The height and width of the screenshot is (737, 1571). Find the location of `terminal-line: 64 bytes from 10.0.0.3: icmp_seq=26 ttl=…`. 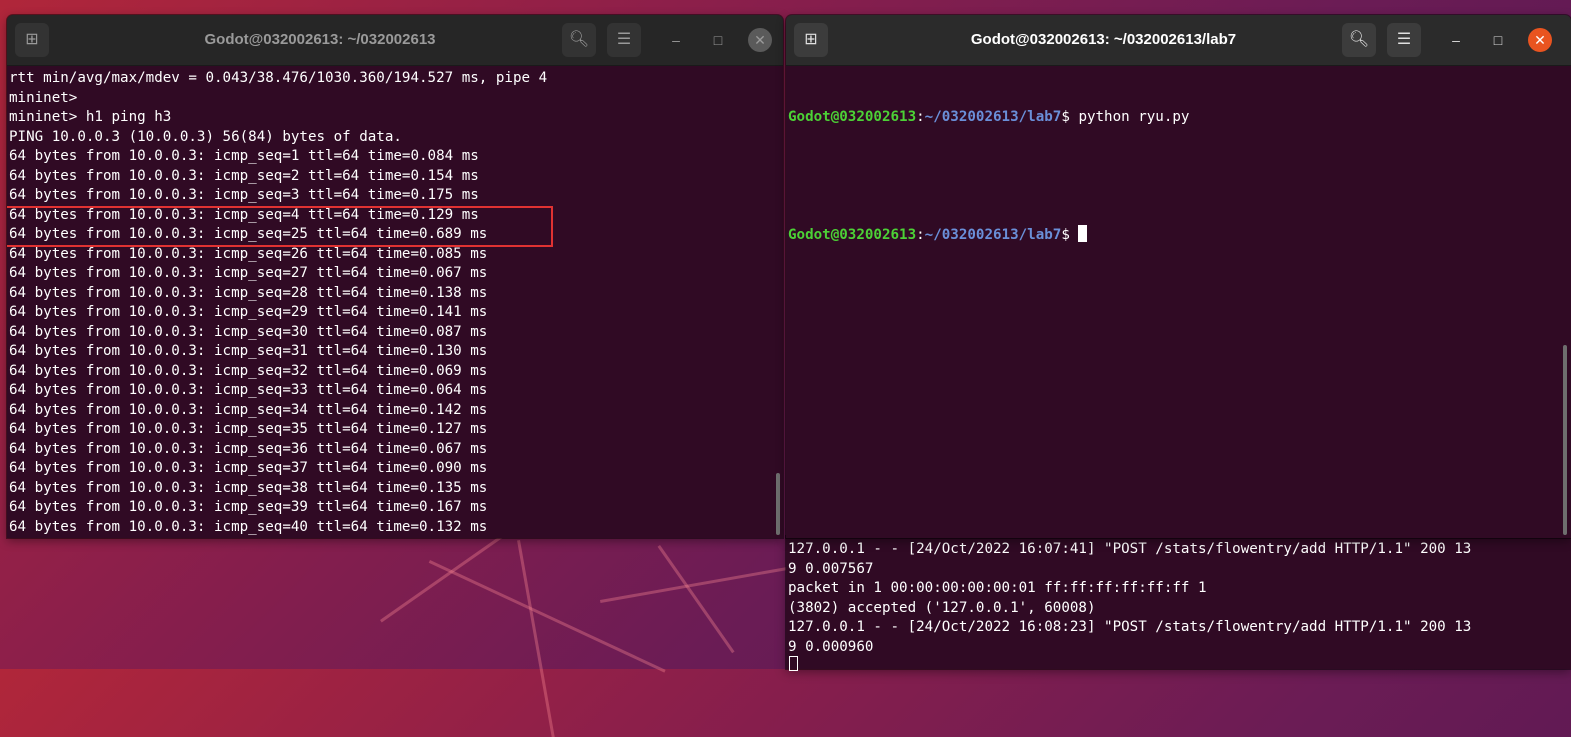

terminal-line: 64 bytes from 10.0.0.3: icmp_seq=26 ttl=… is located at coordinates (248, 253).